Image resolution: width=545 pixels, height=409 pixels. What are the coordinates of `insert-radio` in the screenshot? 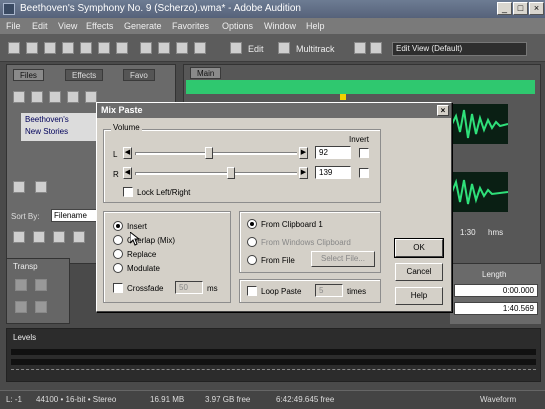 It's located at (118, 226).